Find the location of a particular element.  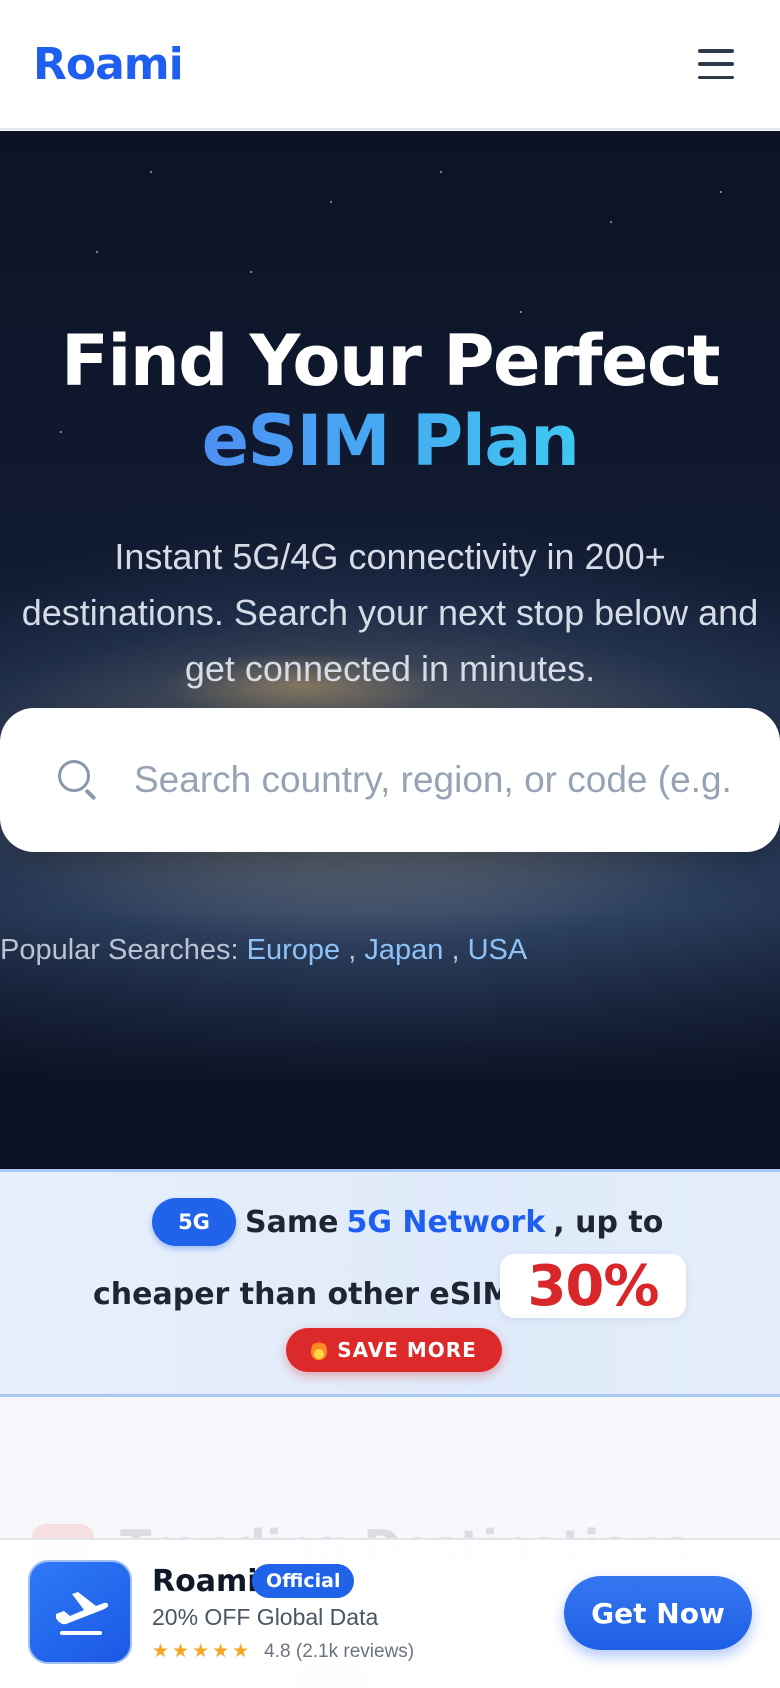

site-header: Roami is located at coordinates (390, 65).